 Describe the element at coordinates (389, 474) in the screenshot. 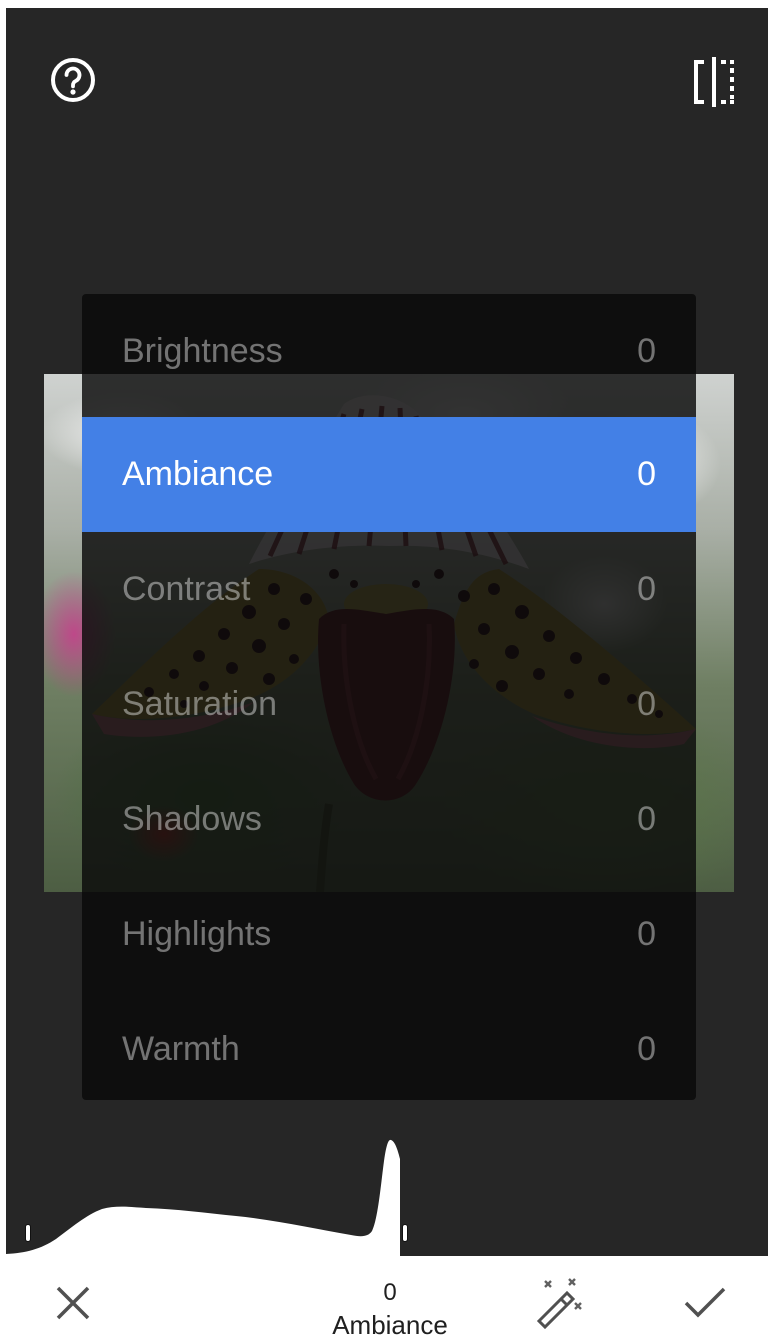

I see `menu-item-ambiance: Ambiance 0` at that location.